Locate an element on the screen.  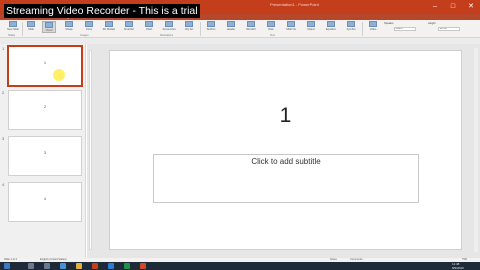
vertical-scrollbar is located at coordinates (476, 150).